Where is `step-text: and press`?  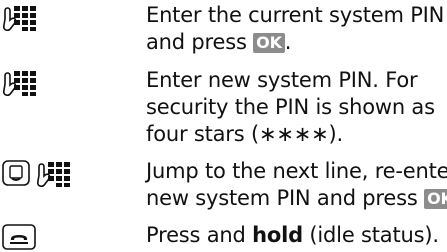
step-text: and press is located at coordinates (200, 42).